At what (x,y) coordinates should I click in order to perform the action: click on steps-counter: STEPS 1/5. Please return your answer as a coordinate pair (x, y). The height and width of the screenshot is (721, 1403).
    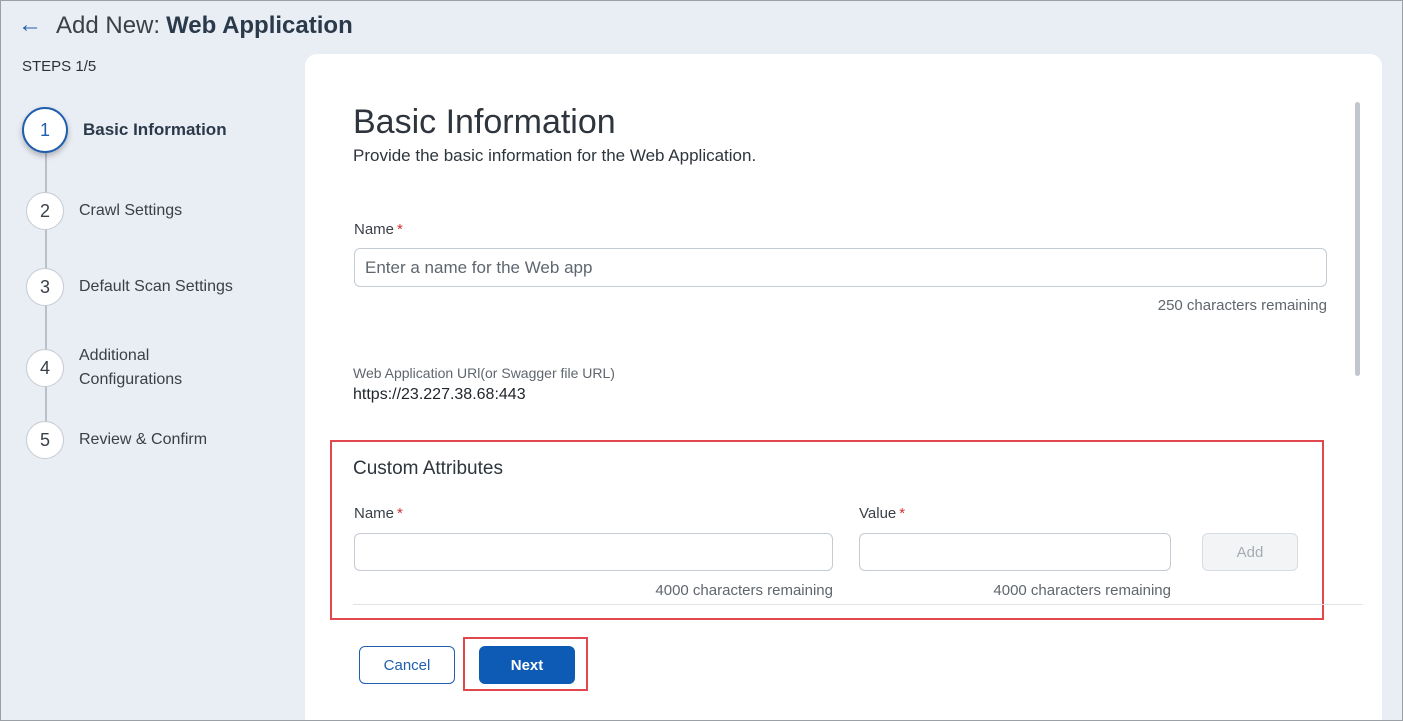
    Looking at the image, I should click on (59, 66).